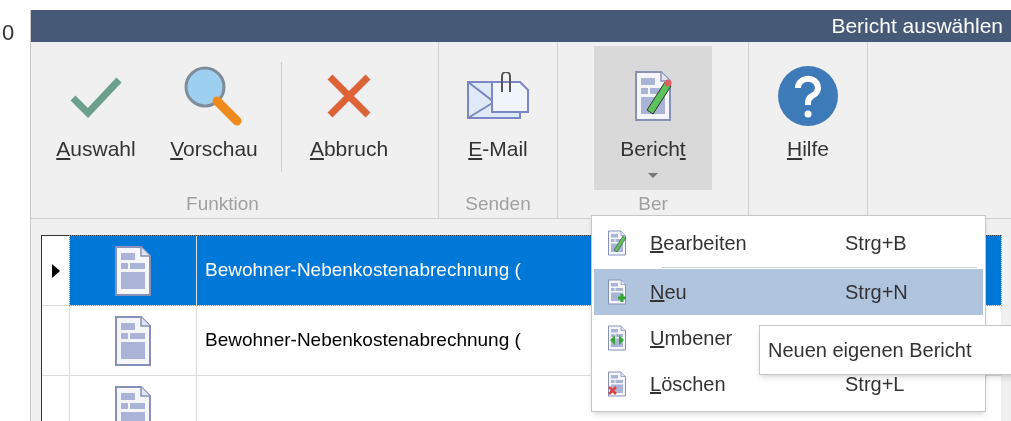 The image size is (1011, 421). I want to click on window-title: Bericht auswählen, so click(917, 26).